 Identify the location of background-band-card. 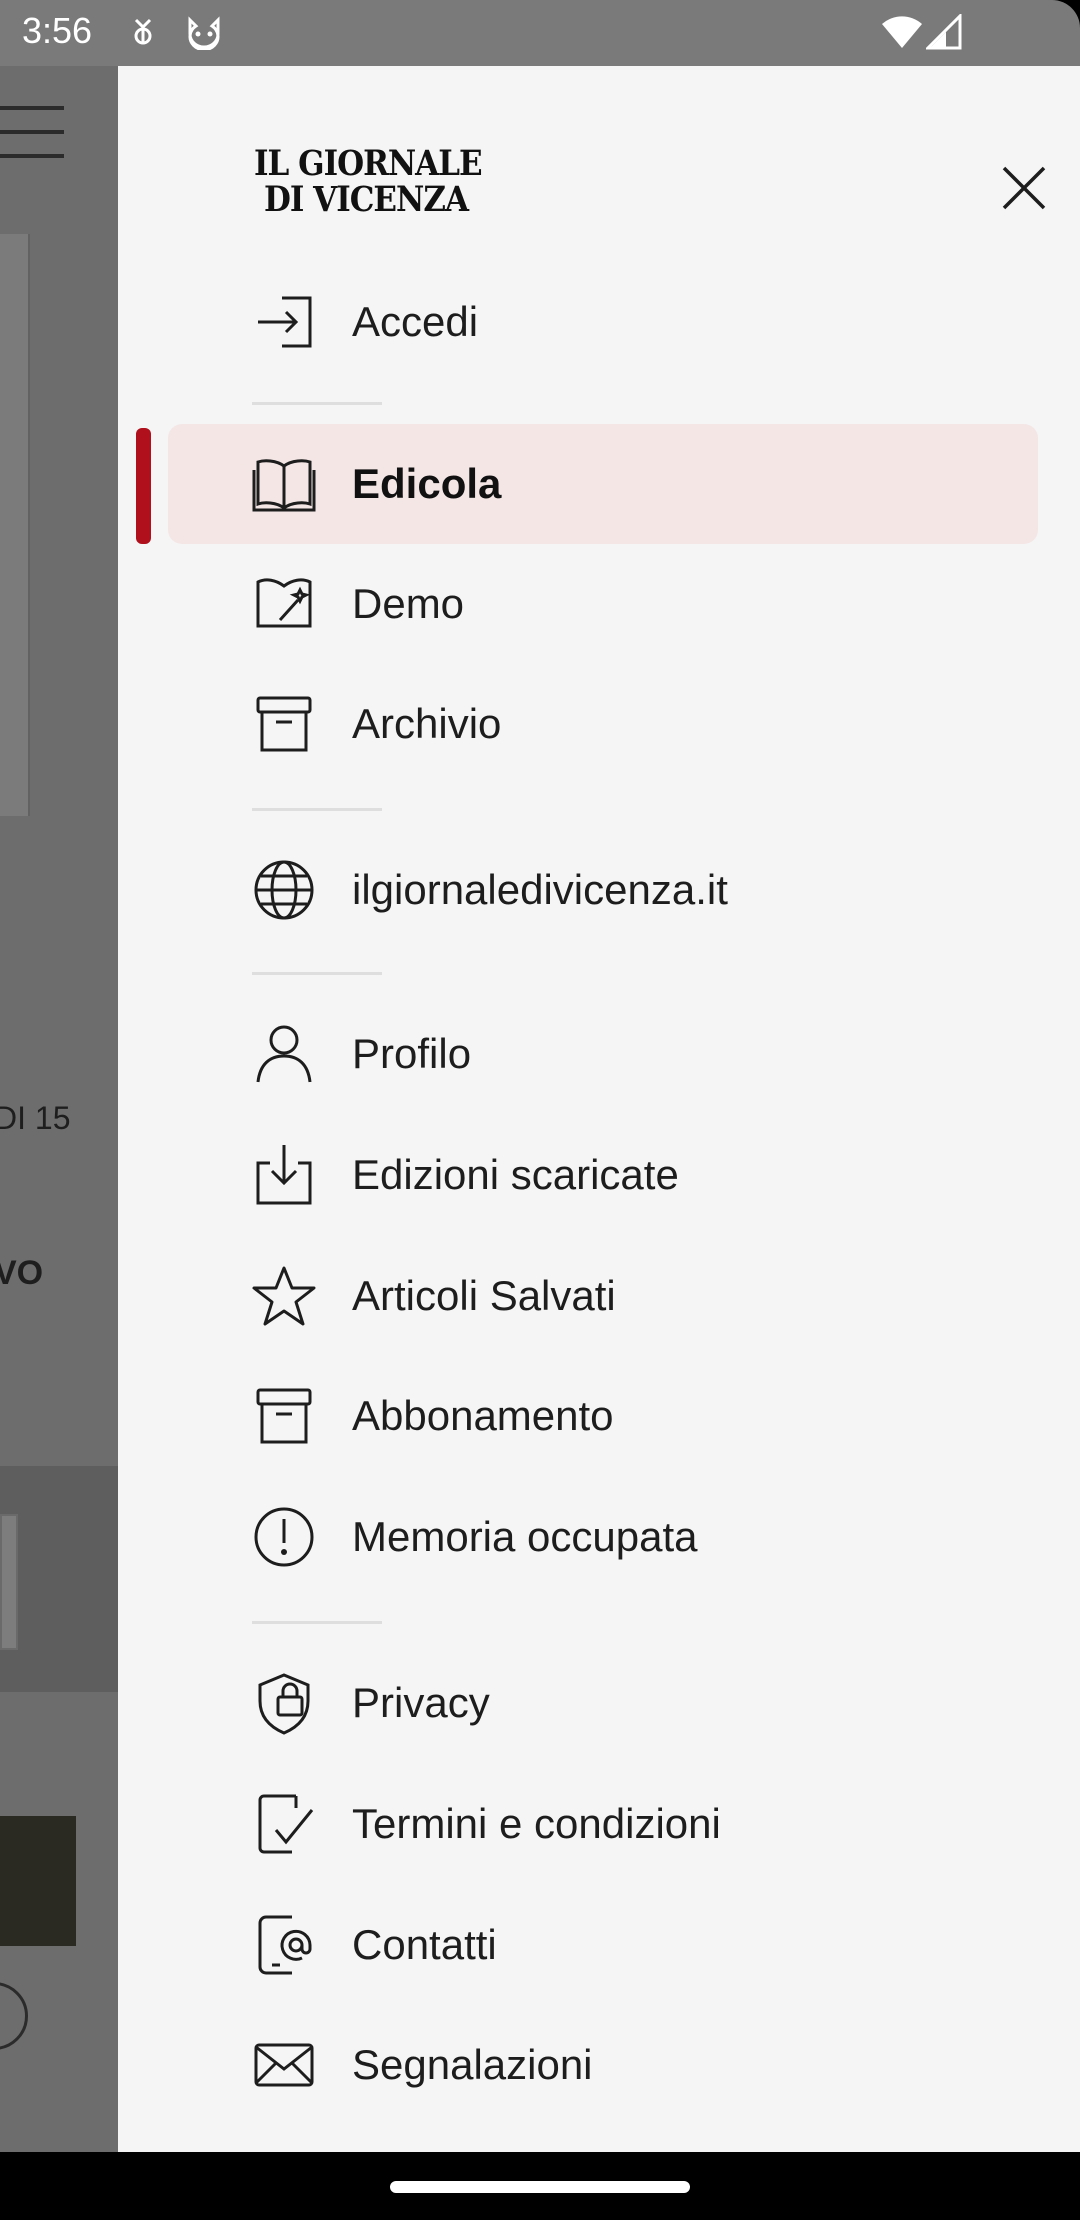
(9, 1582).